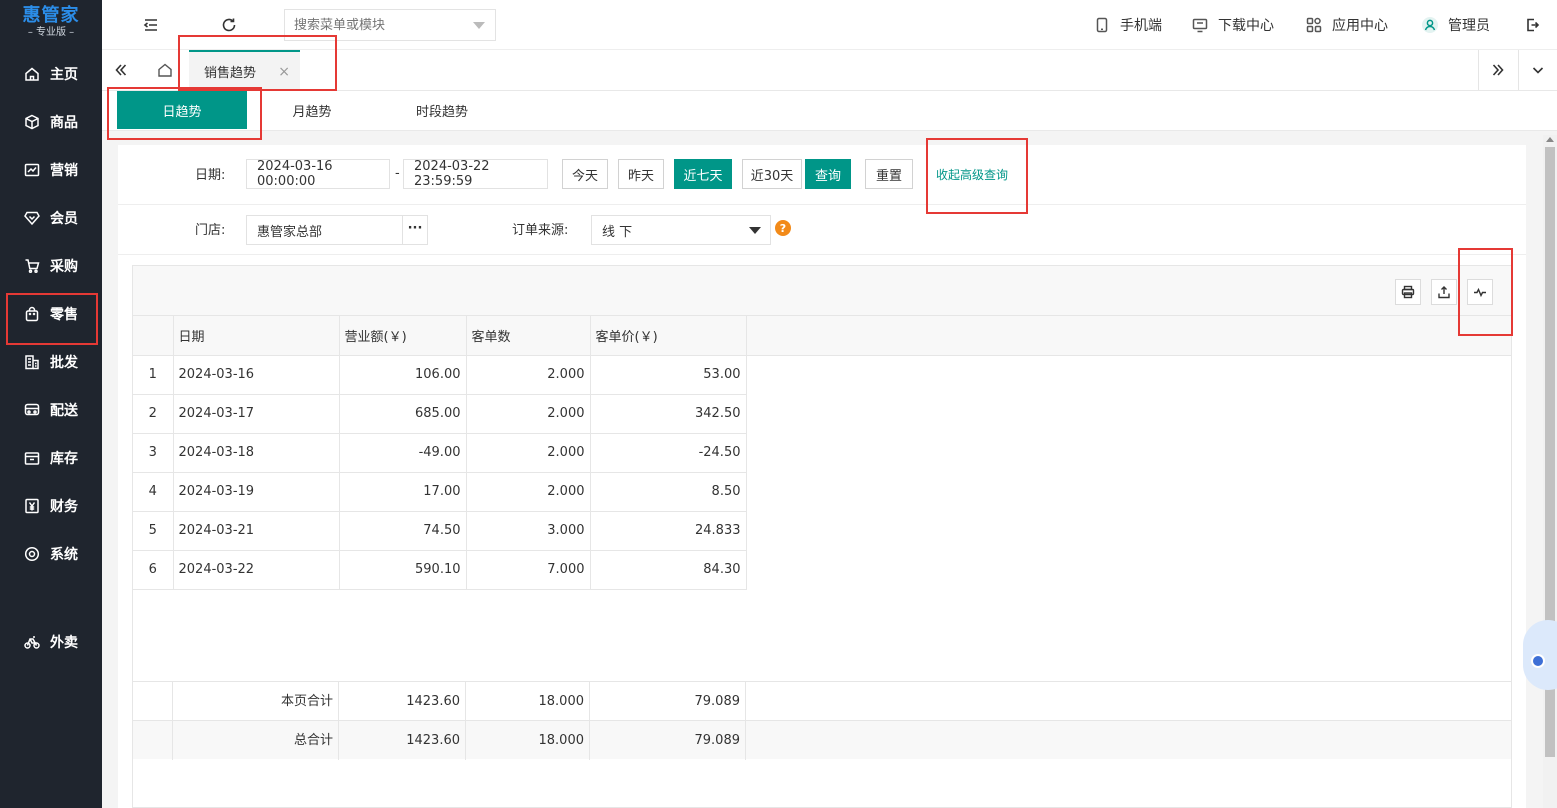 This screenshot has width=1557, height=808. What do you see at coordinates (32, 218) in the screenshot?
I see `diamond-icon` at bounding box center [32, 218].